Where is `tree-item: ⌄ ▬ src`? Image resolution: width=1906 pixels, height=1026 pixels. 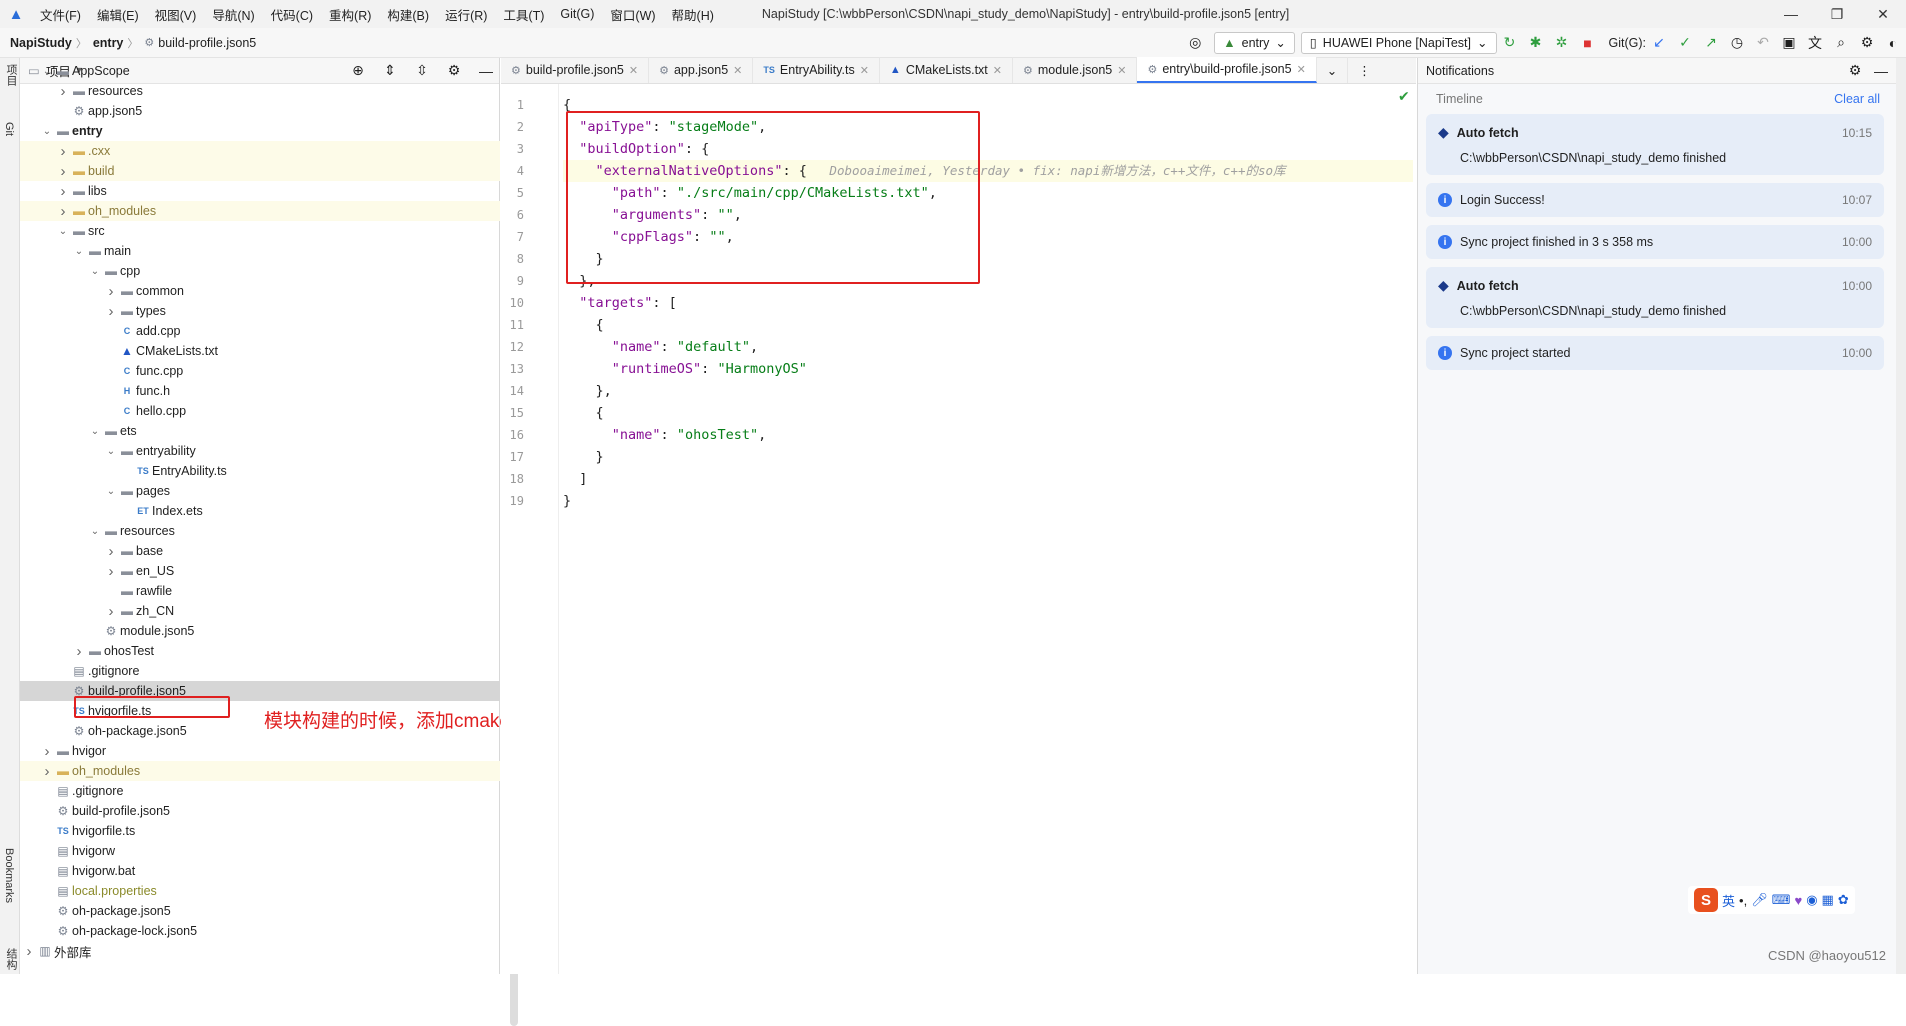
tree-item: ⌄ ▬ src is located at coordinates (260, 231).